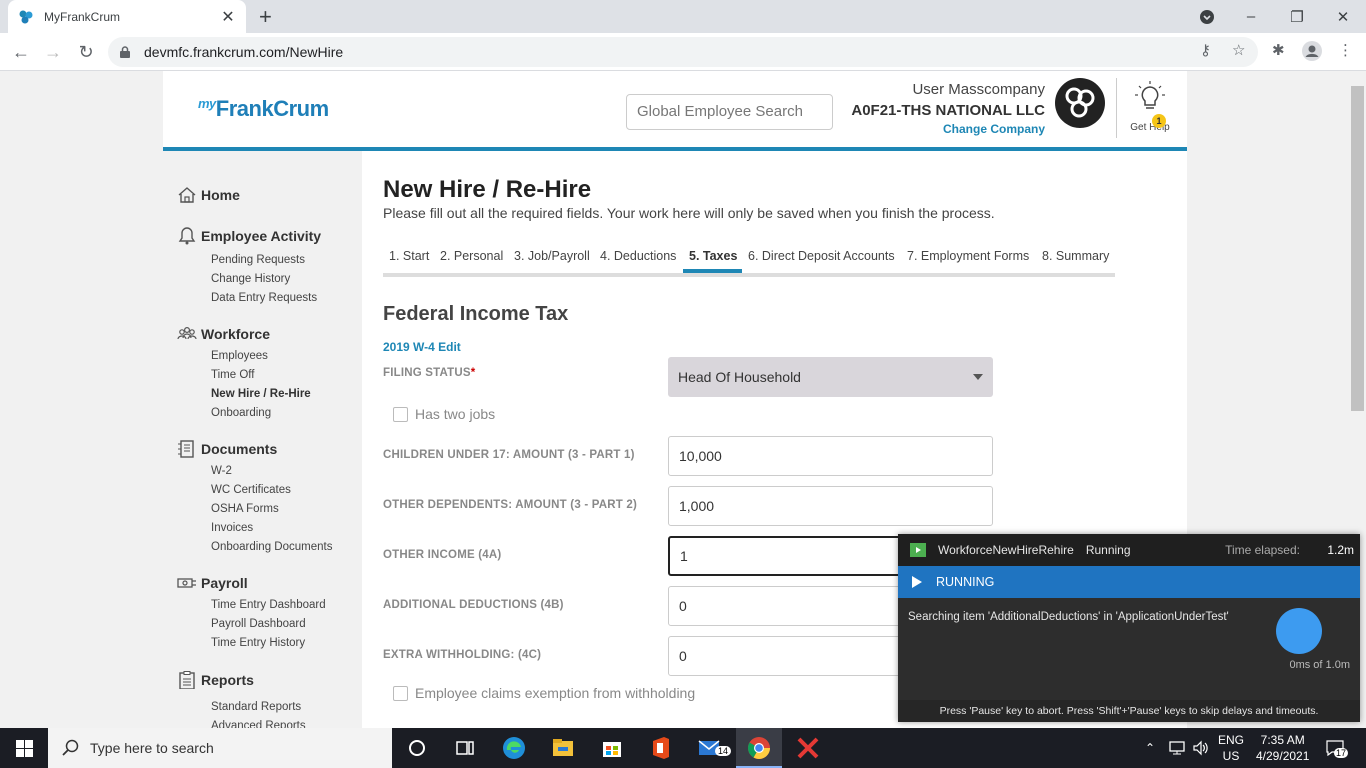  I want to click on tab-start: 1. Start, so click(409, 256).